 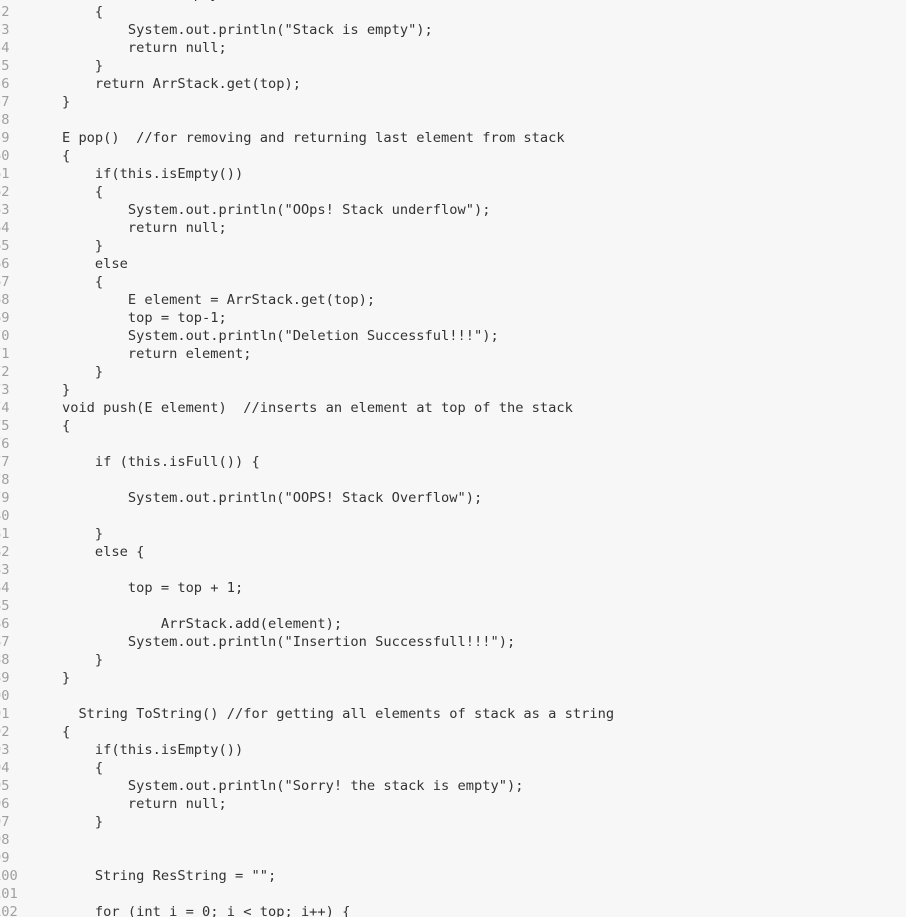 I want to click on code-line: 52 {, so click(x=307, y=12).